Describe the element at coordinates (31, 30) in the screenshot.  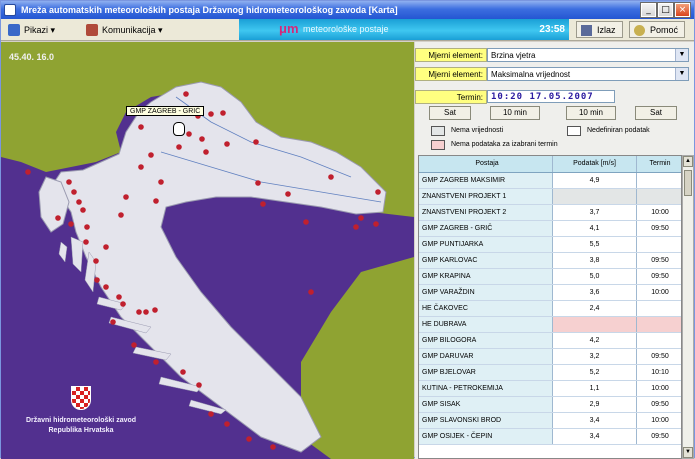
I see `menu-pikazi: Pikazi ▾` at that location.